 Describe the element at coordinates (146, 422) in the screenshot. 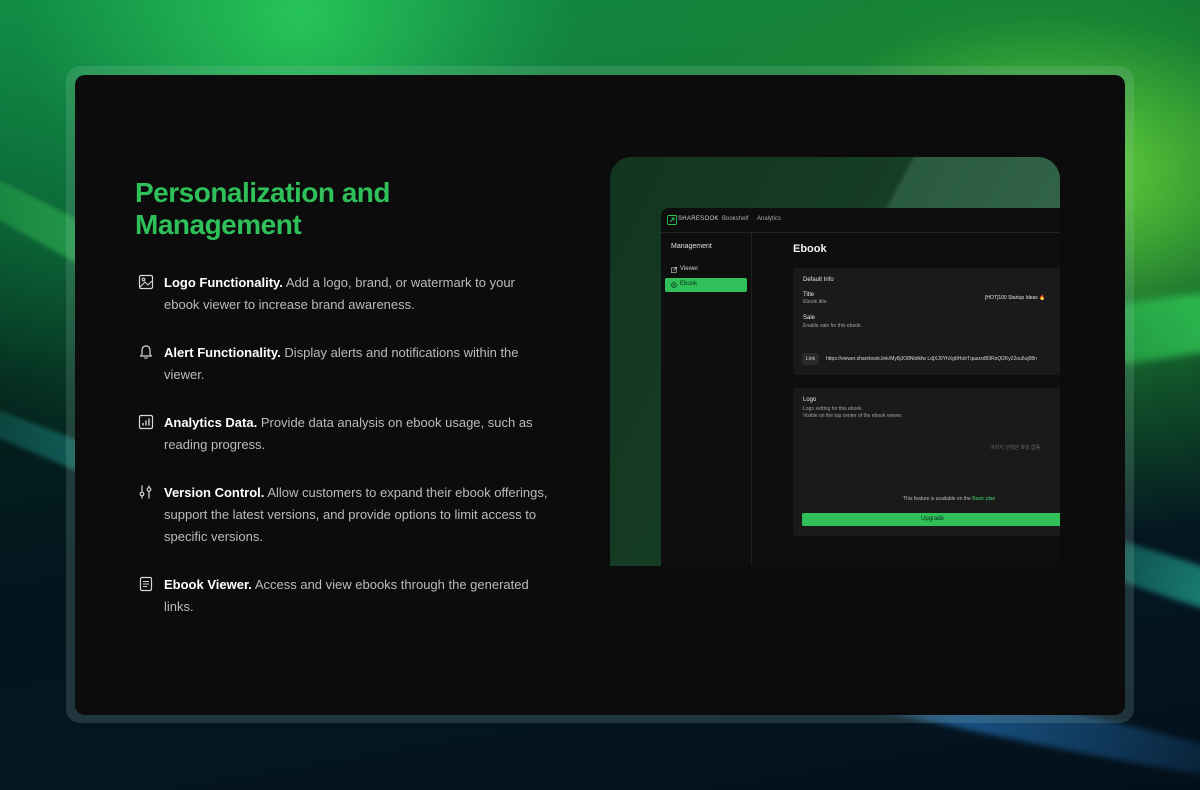

I see `chart-icon` at that location.